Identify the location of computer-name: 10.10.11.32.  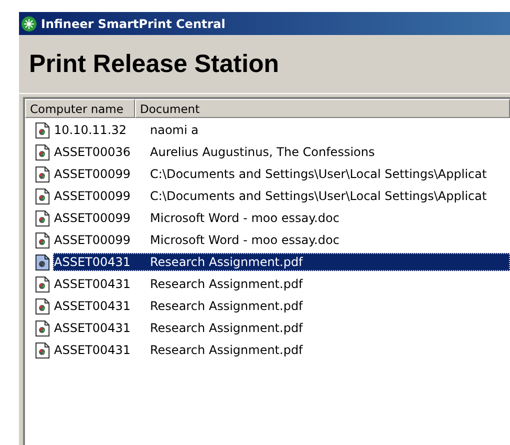
(90, 130).